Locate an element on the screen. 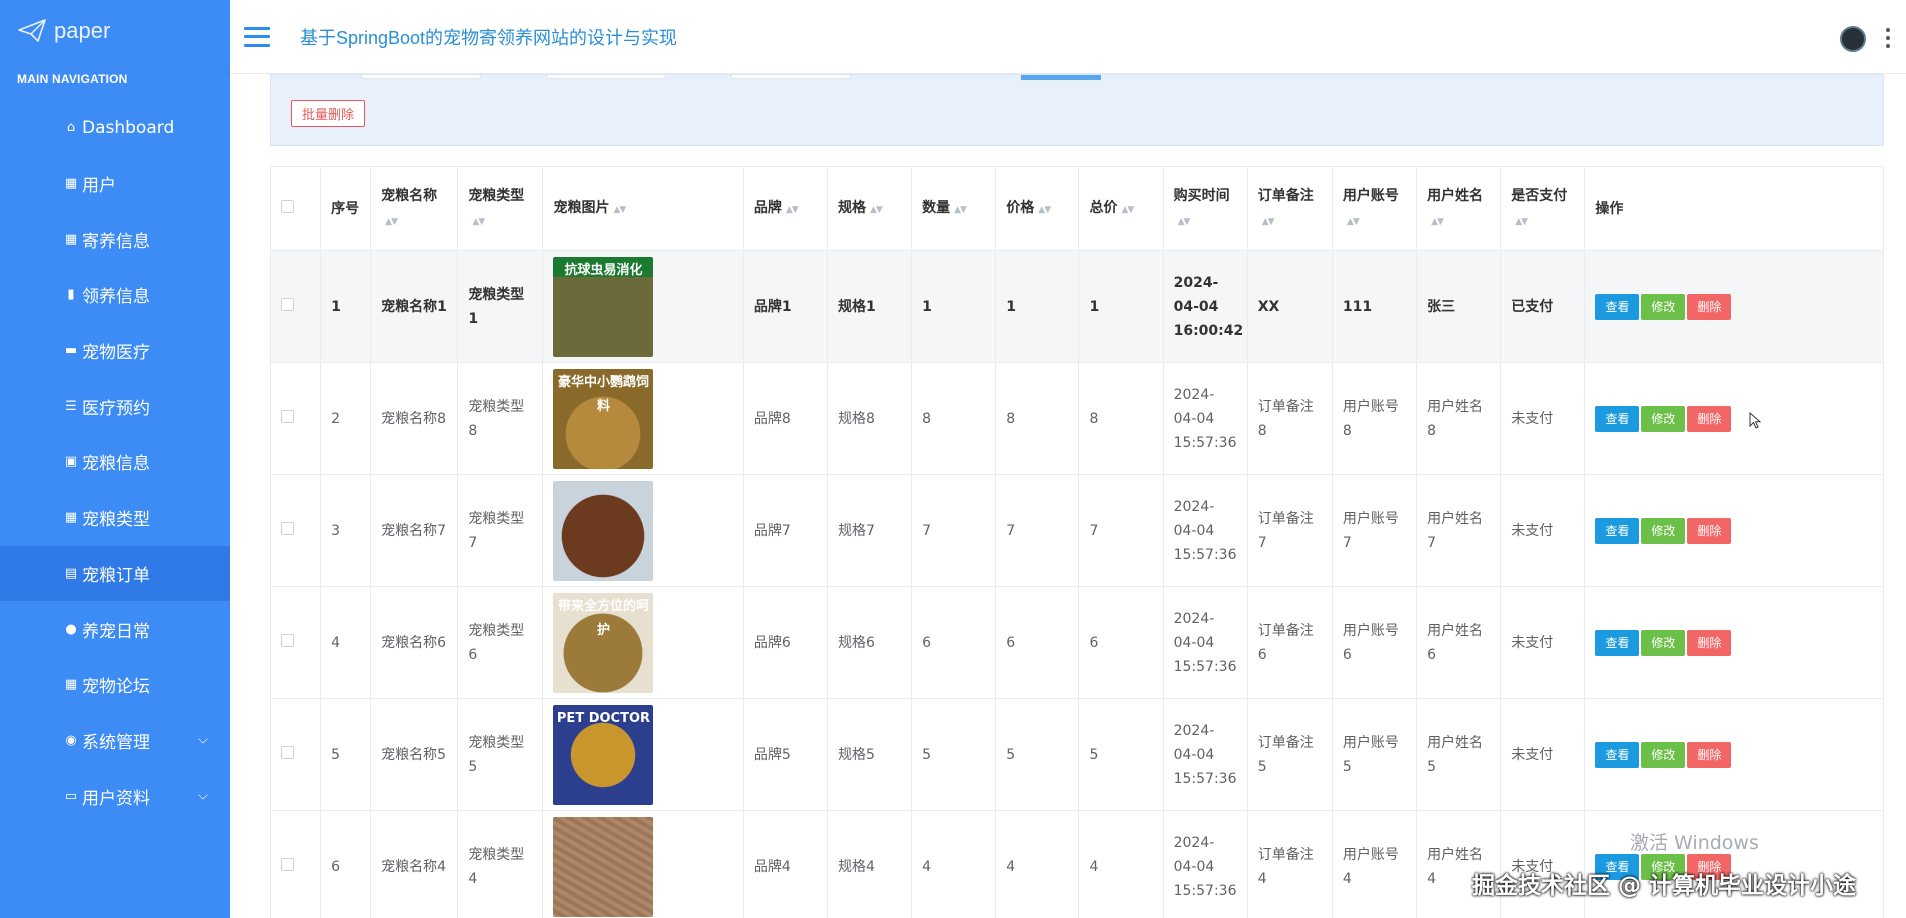  sidebar-item: ◉ 系统管理 ⌵ is located at coordinates (115, 741).